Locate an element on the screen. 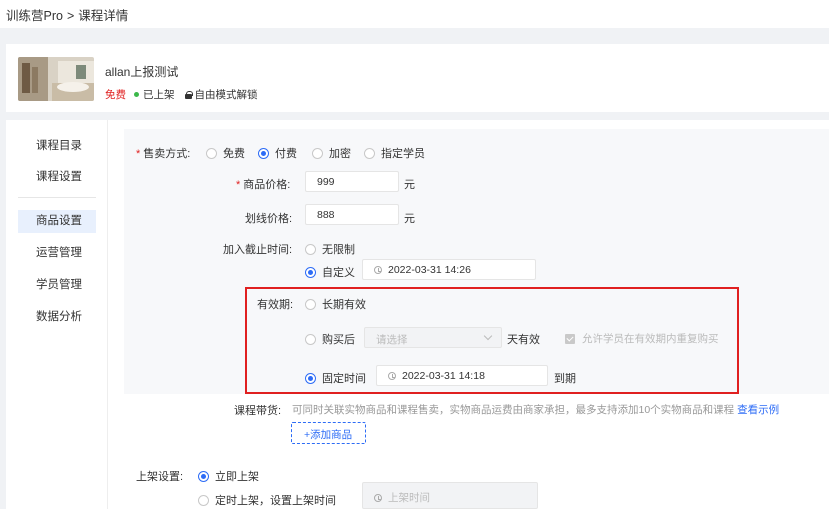  listing-scheduled-radio: 定时上架，设置上架时间 is located at coordinates (267, 500).